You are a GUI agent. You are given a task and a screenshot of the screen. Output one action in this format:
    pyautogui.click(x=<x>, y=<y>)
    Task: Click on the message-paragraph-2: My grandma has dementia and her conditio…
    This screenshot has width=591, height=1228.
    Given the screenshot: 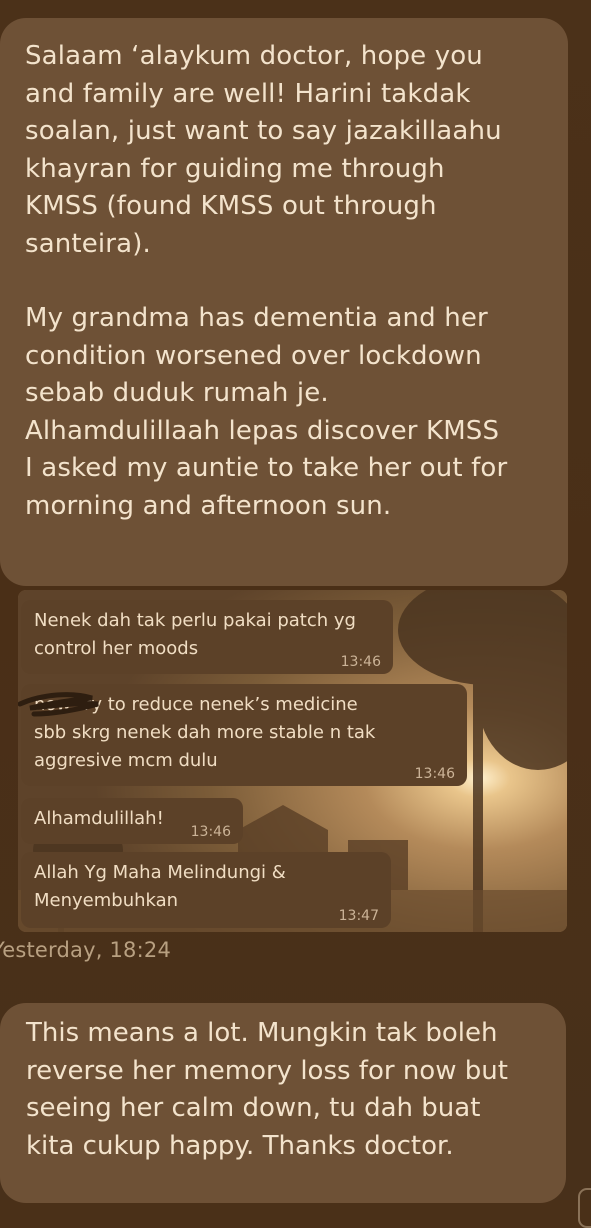 What is the action you would take?
    pyautogui.click(x=266, y=412)
    